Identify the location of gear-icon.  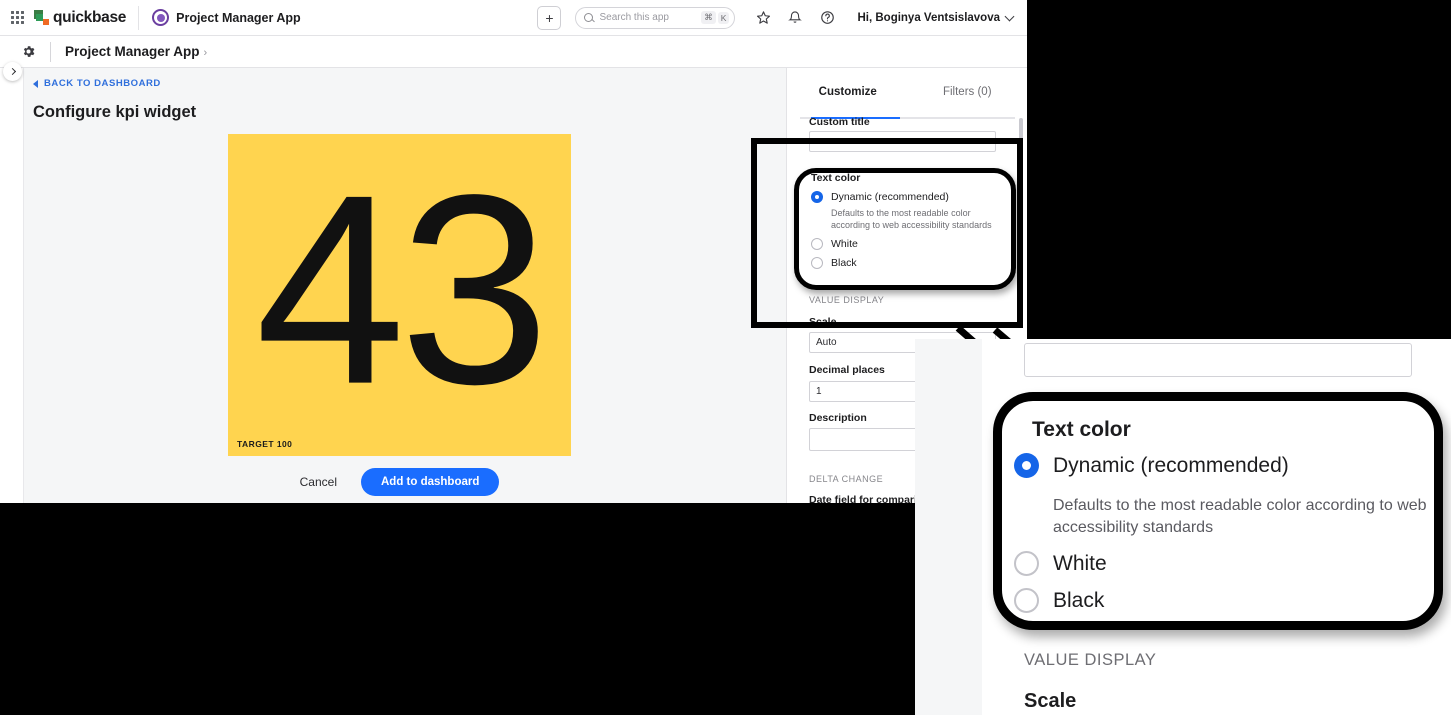
(28, 51).